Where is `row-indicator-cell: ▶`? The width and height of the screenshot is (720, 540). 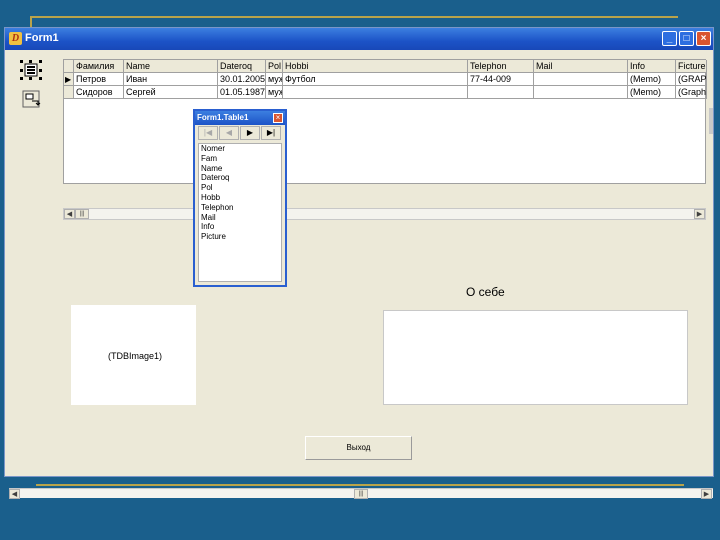 row-indicator-cell: ▶ is located at coordinates (69, 79).